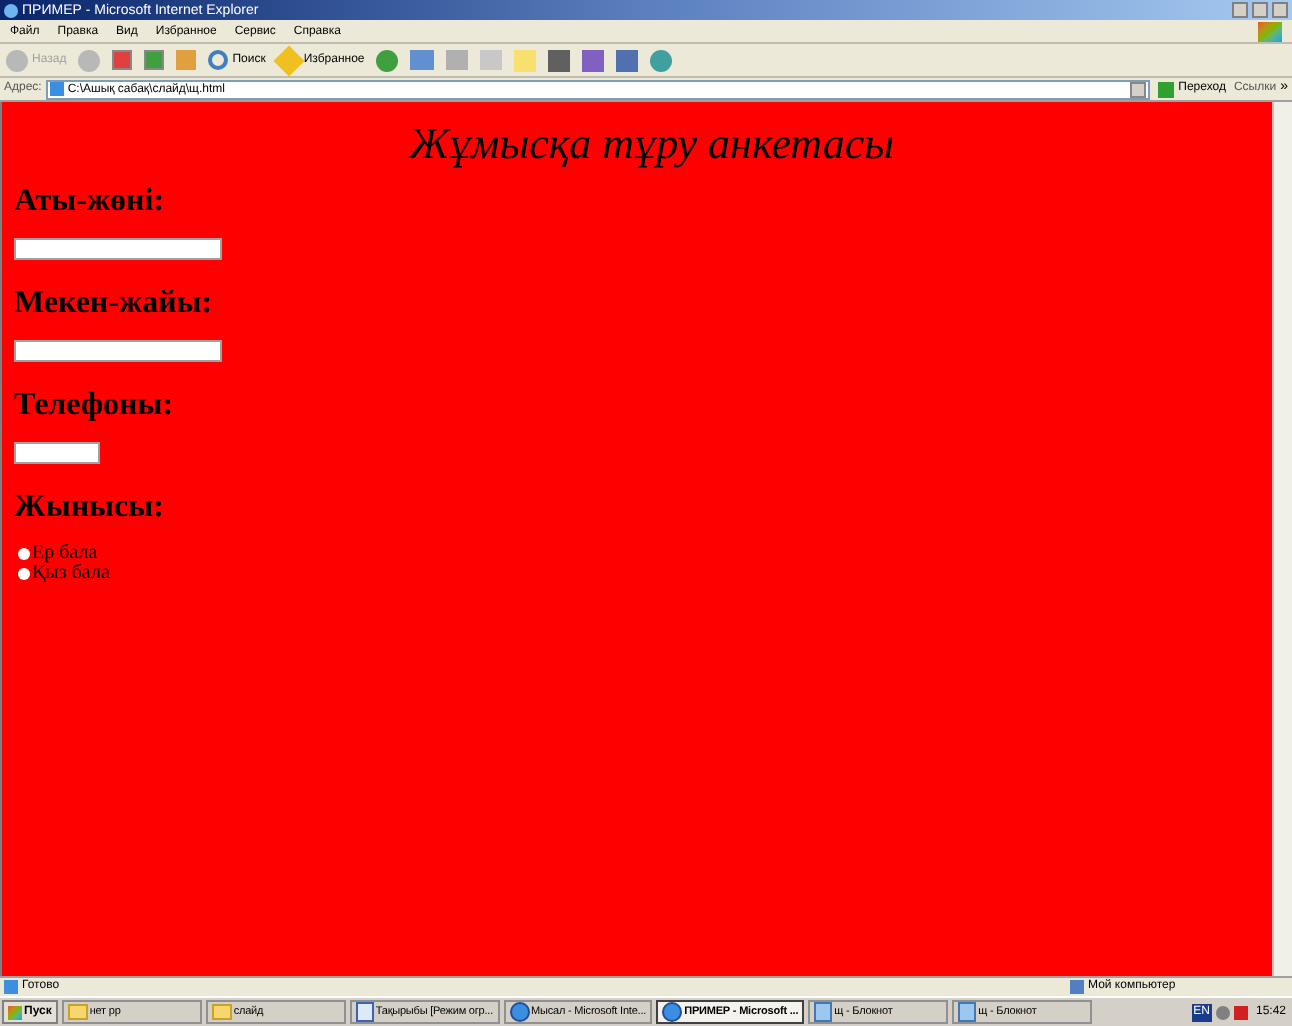  Describe the element at coordinates (364, 1012) in the screenshot. I see `document-icon` at that location.